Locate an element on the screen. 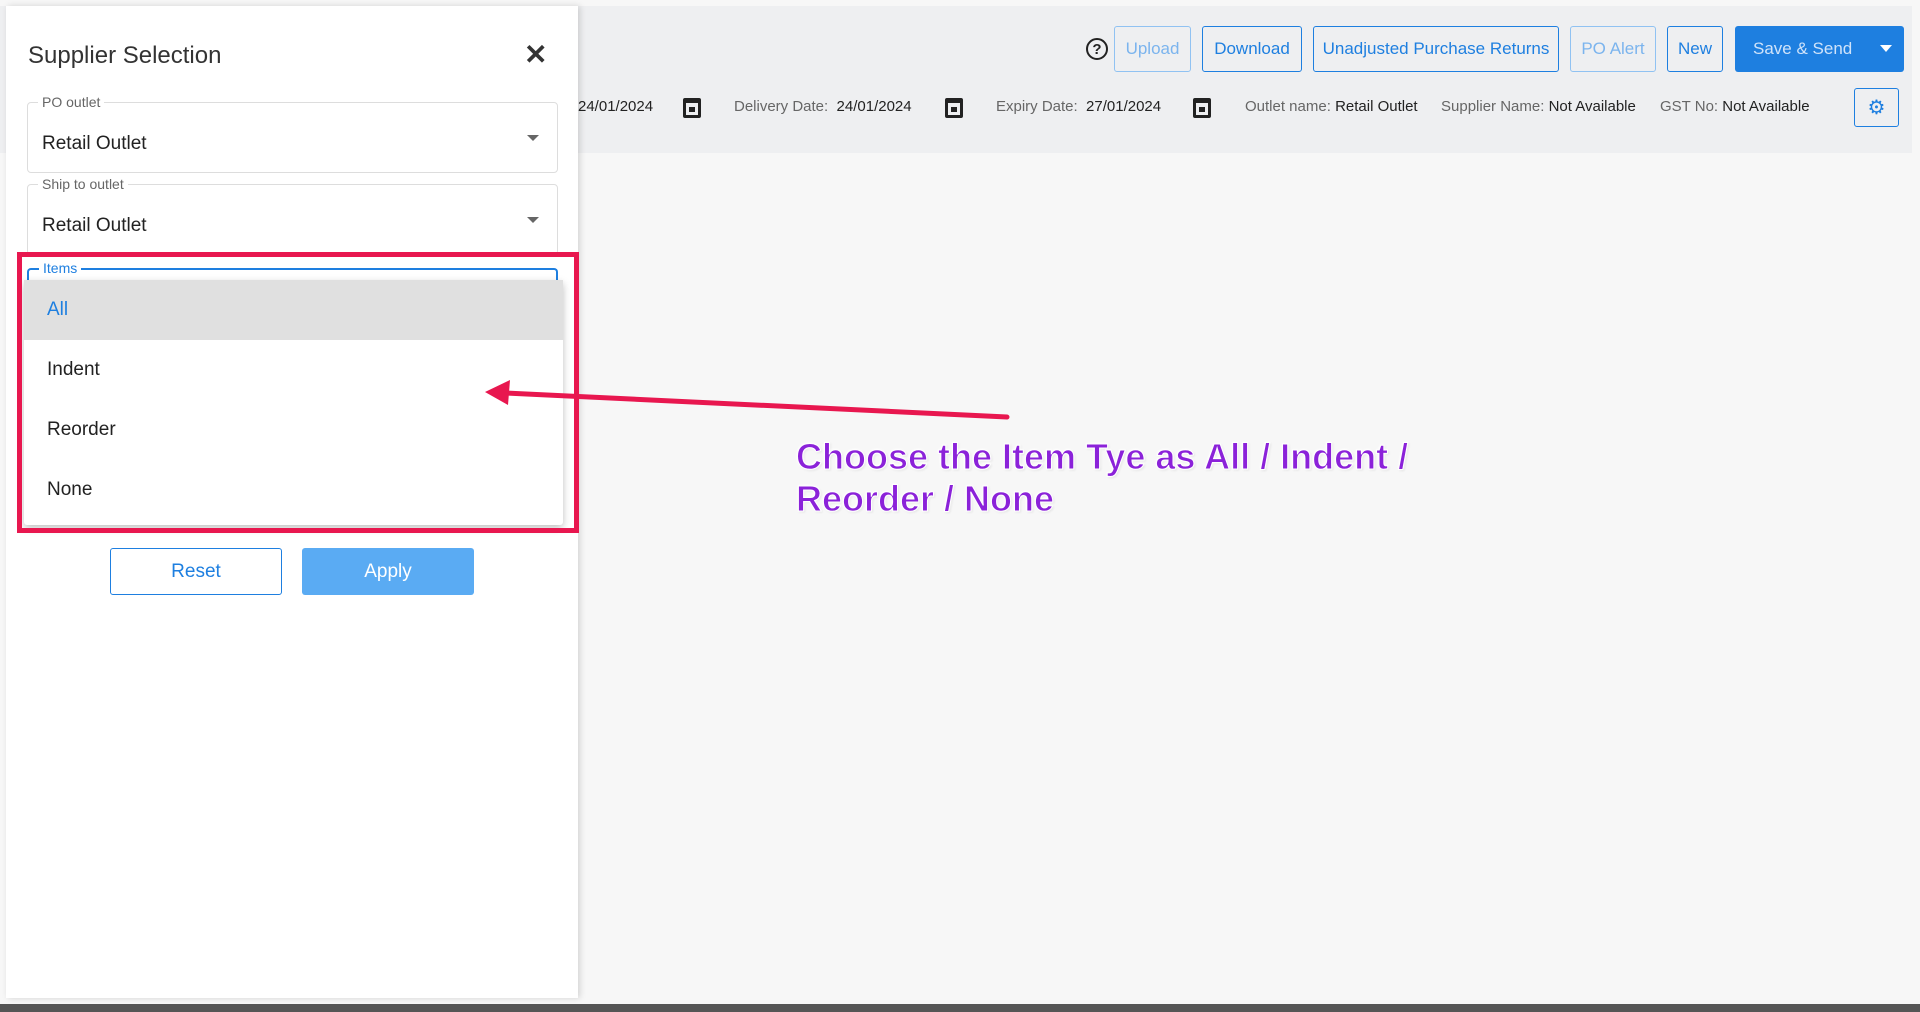 This screenshot has height=1012, width=1920. bottom-border is located at coordinates (960, 1008).